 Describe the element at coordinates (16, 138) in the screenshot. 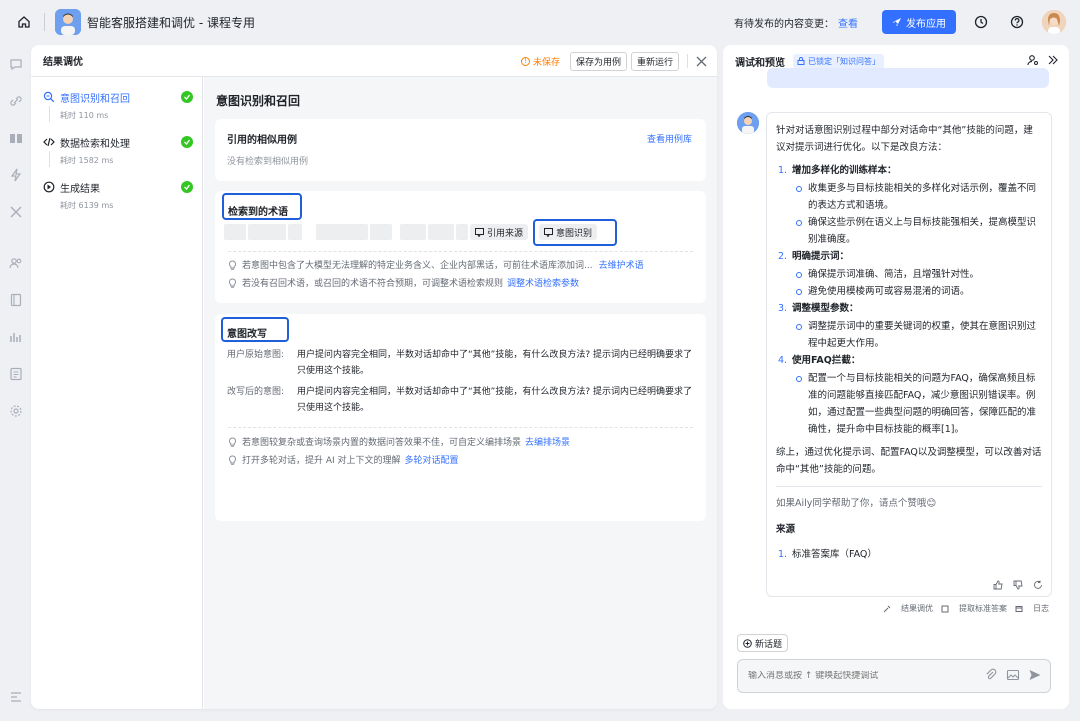

I see `book-icon` at that location.